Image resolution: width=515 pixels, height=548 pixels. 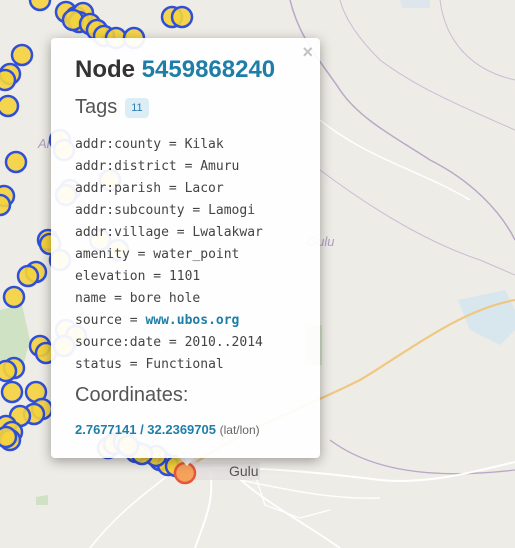 What do you see at coordinates (223, 342) in the screenshot?
I see `tag-value: 2010..2014` at bounding box center [223, 342].